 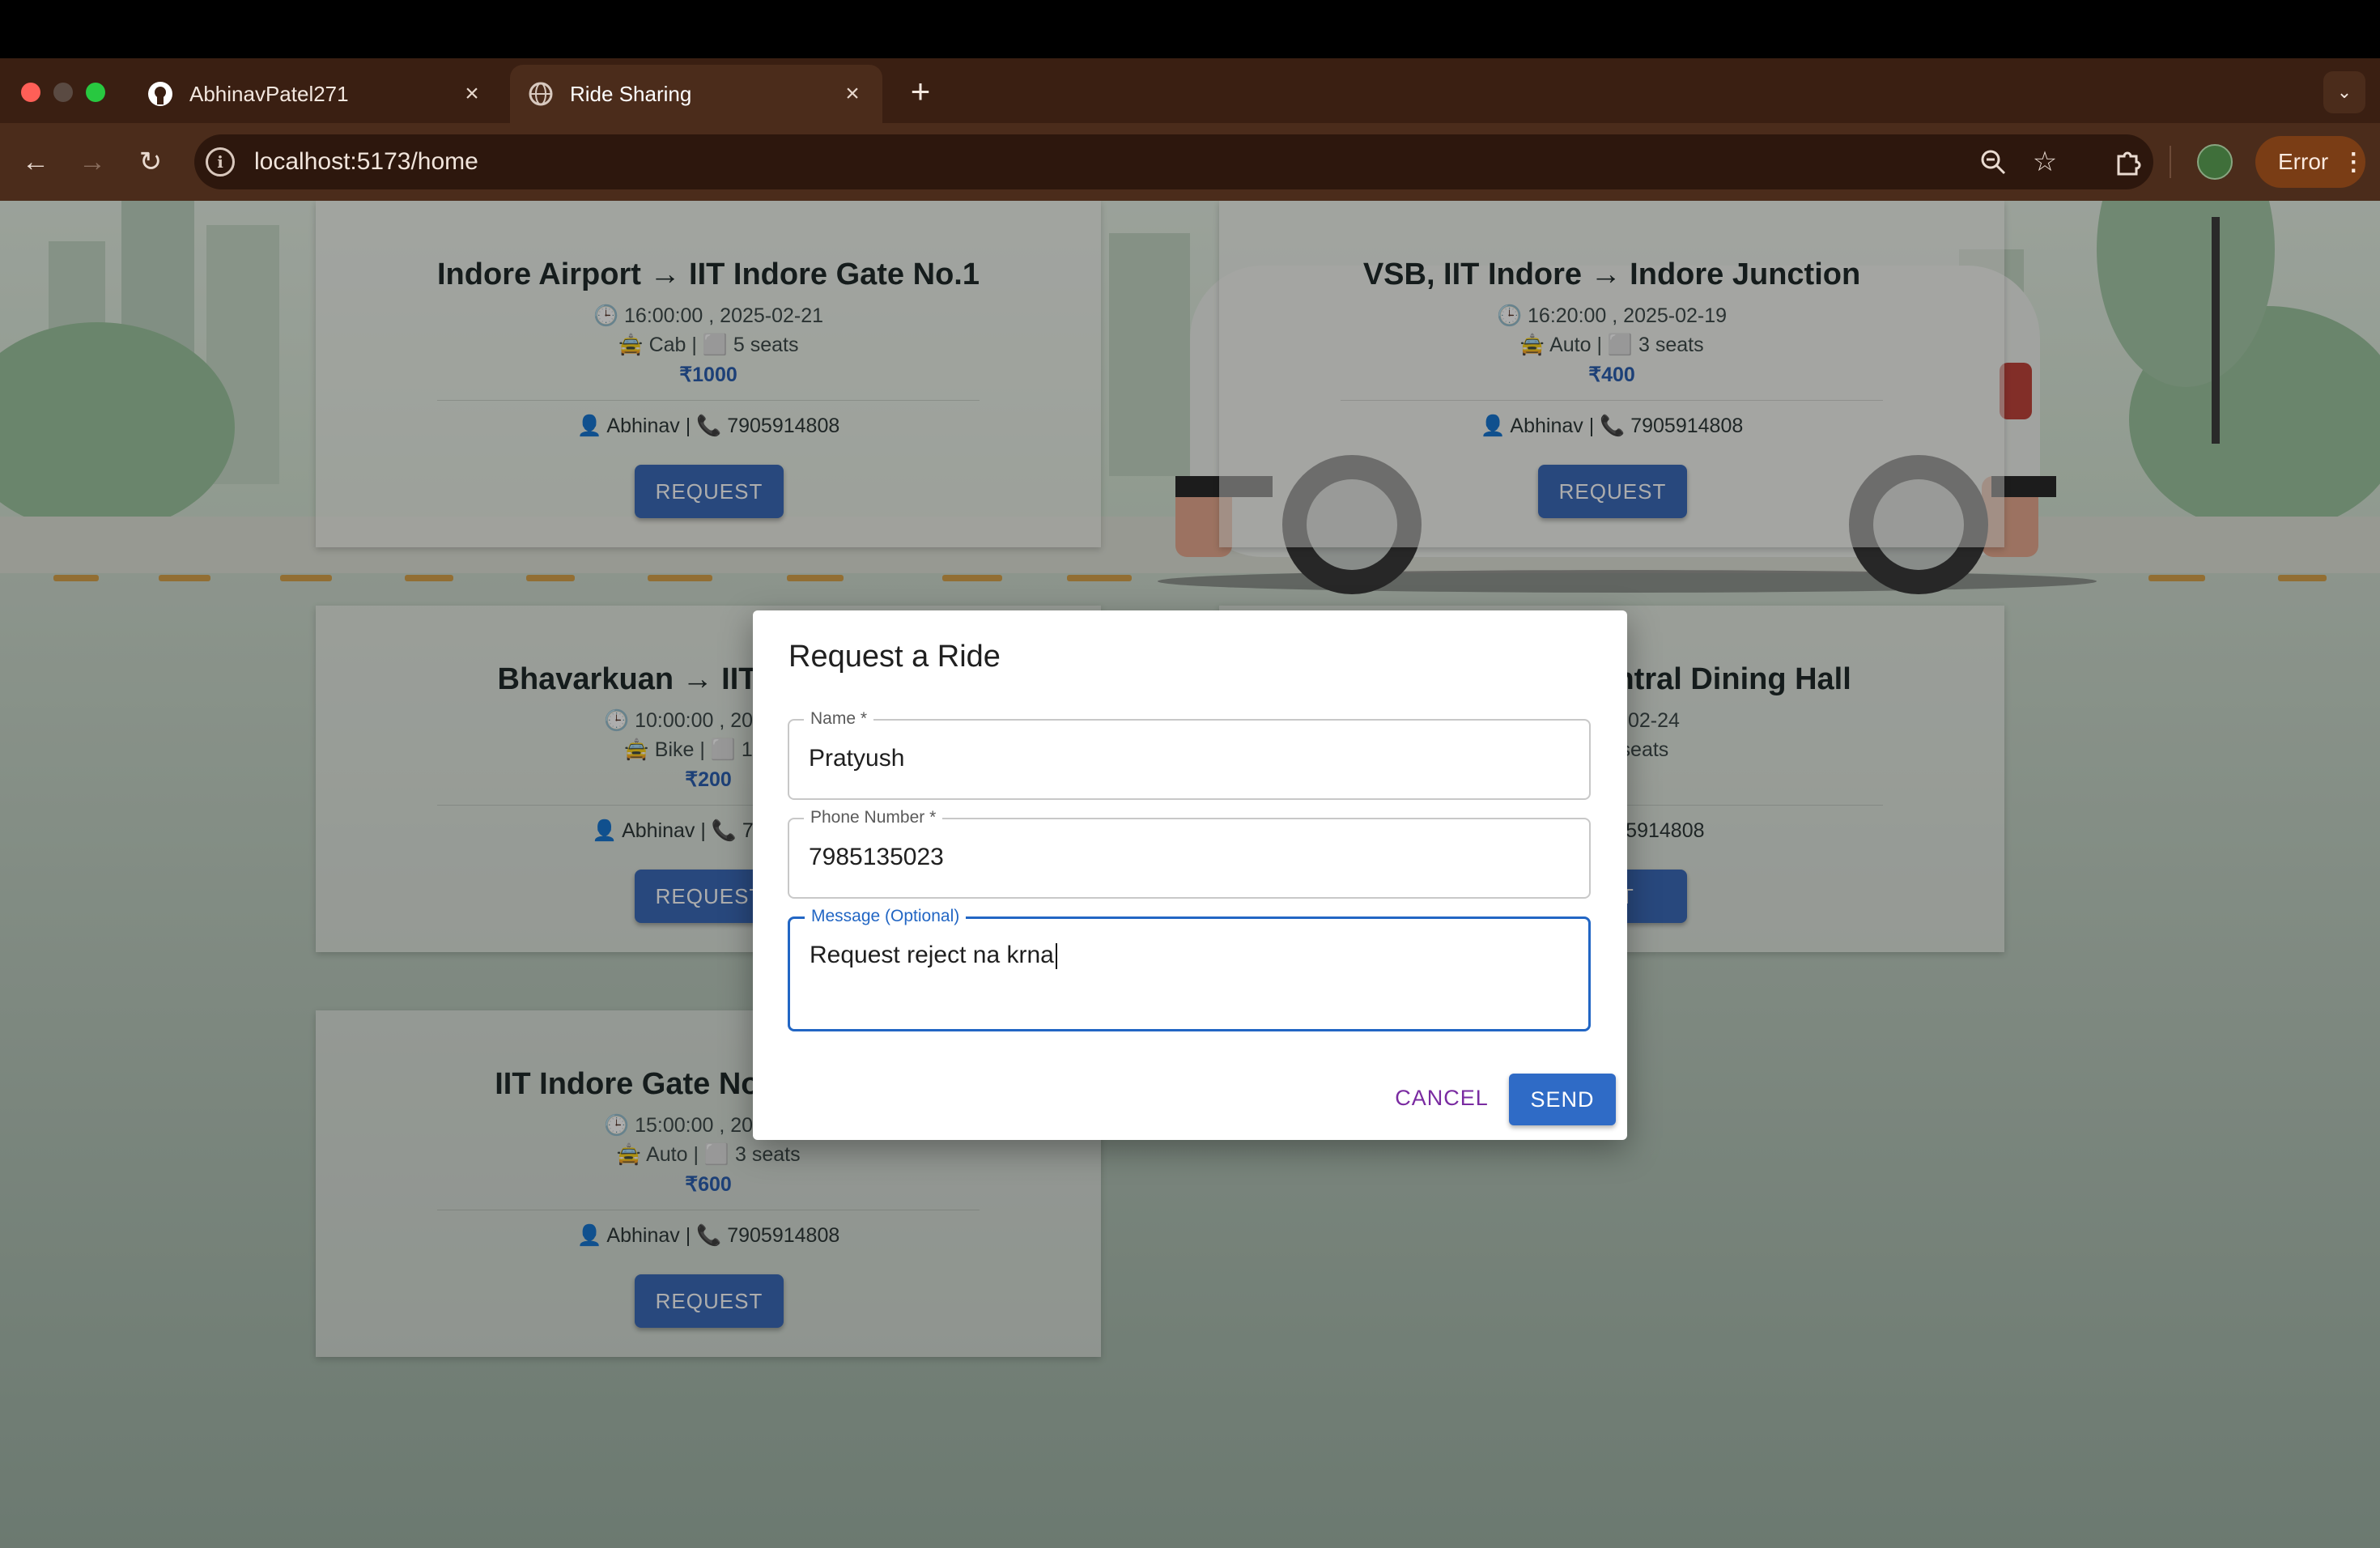 What do you see at coordinates (1993, 162) in the screenshot?
I see `zoom-icon` at bounding box center [1993, 162].